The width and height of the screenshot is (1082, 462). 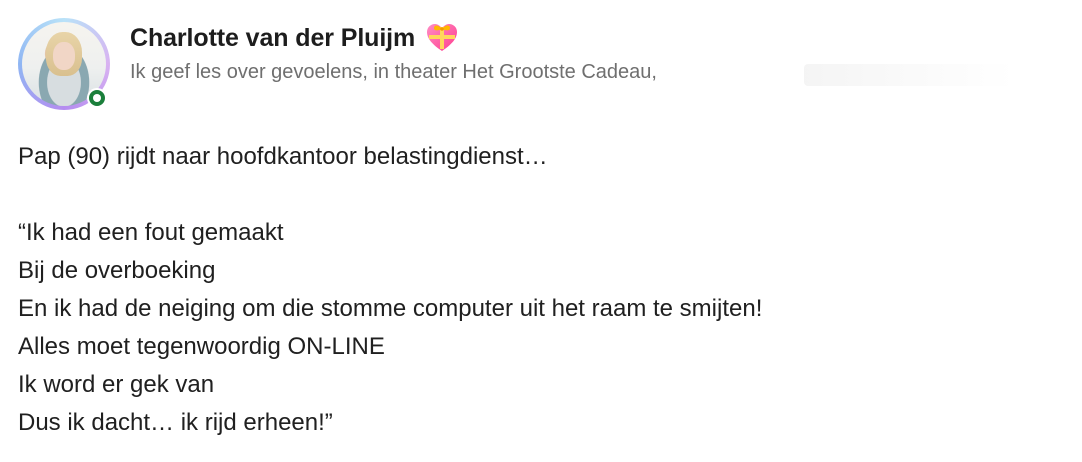 What do you see at coordinates (272, 38) in the screenshot?
I see `author-name: Charlotte van der Pluijm` at bounding box center [272, 38].